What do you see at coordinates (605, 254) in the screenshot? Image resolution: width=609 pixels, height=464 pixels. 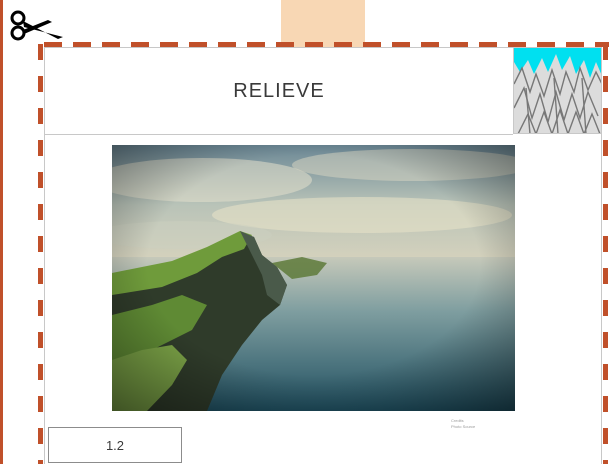 I see `cut-line-right` at bounding box center [605, 254].